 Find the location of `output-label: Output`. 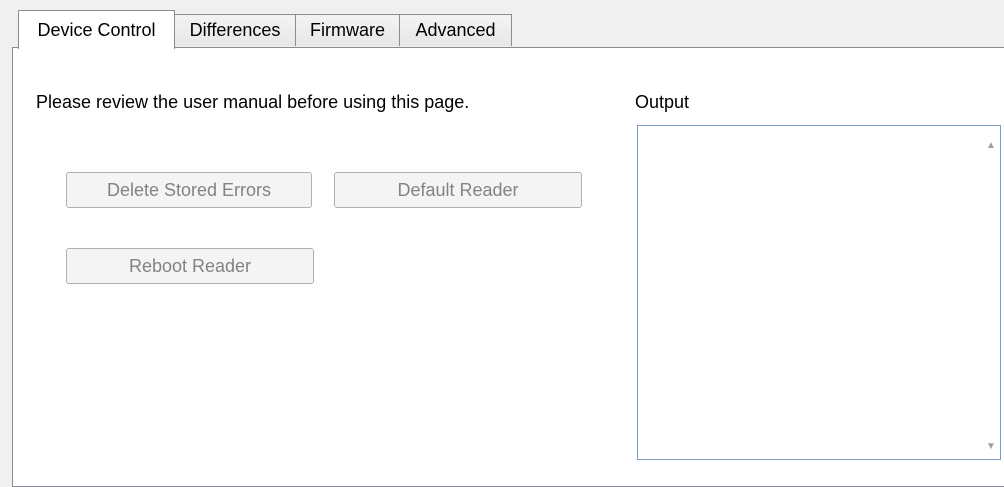

output-label: Output is located at coordinates (662, 102).